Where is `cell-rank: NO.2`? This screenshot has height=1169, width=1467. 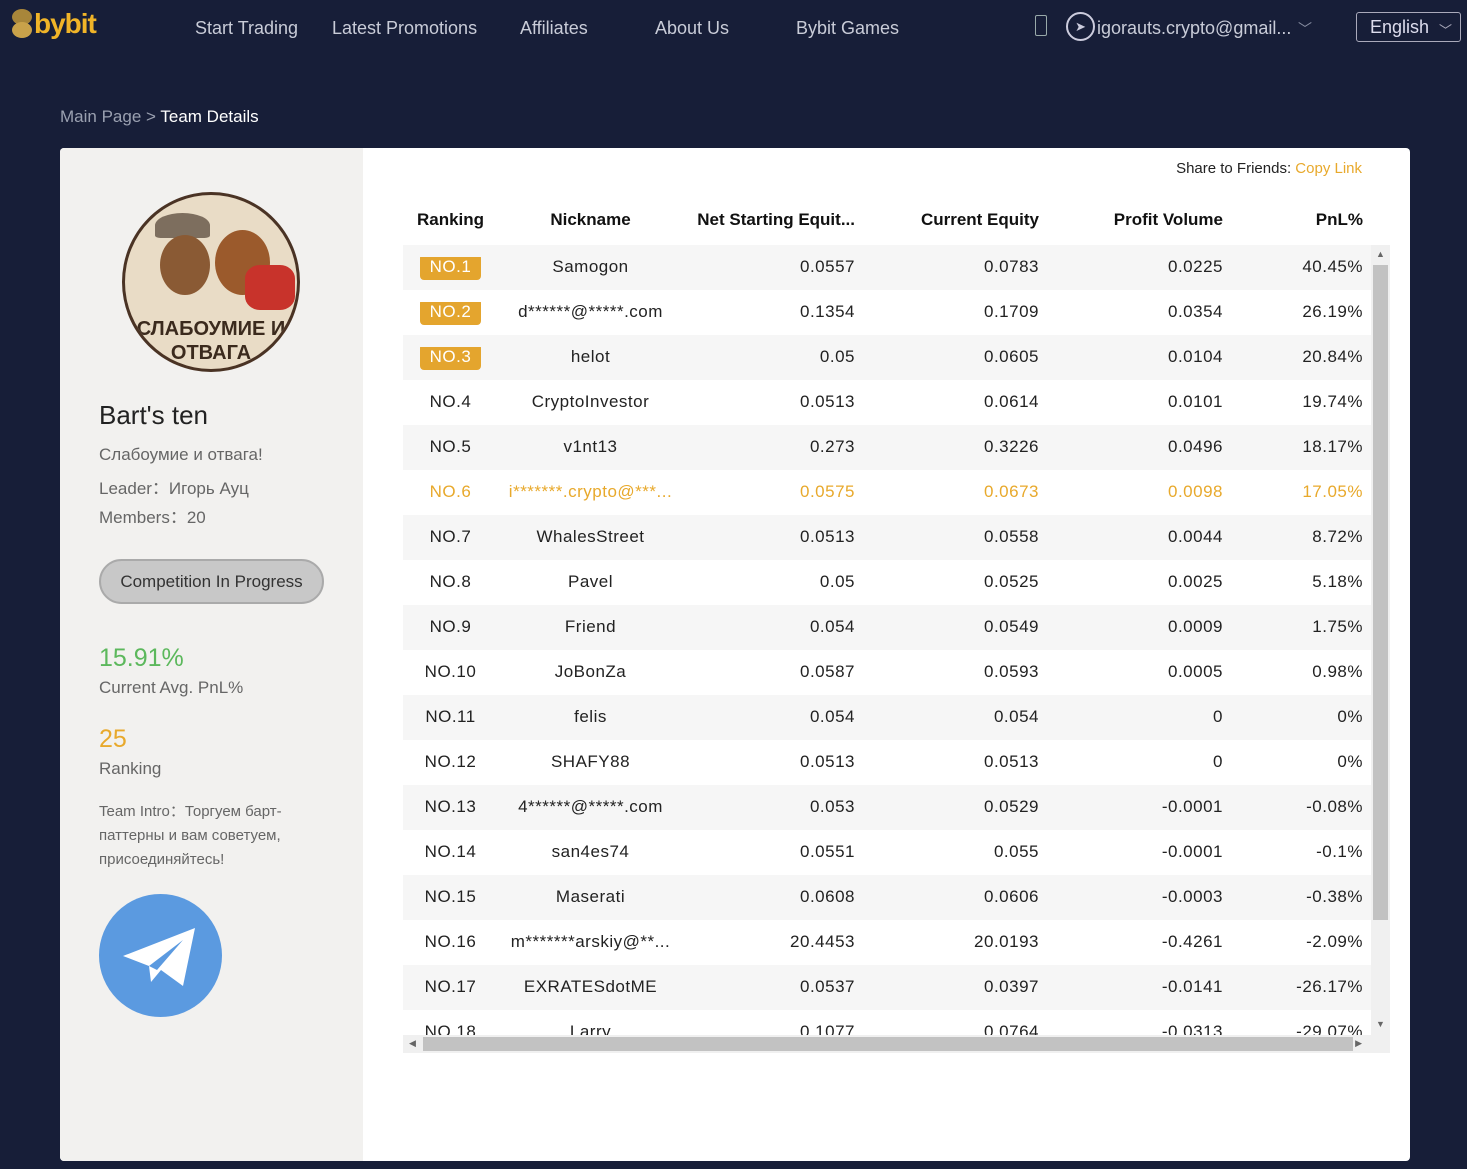 cell-rank: NO.2 is located at coordinates (450, 313).